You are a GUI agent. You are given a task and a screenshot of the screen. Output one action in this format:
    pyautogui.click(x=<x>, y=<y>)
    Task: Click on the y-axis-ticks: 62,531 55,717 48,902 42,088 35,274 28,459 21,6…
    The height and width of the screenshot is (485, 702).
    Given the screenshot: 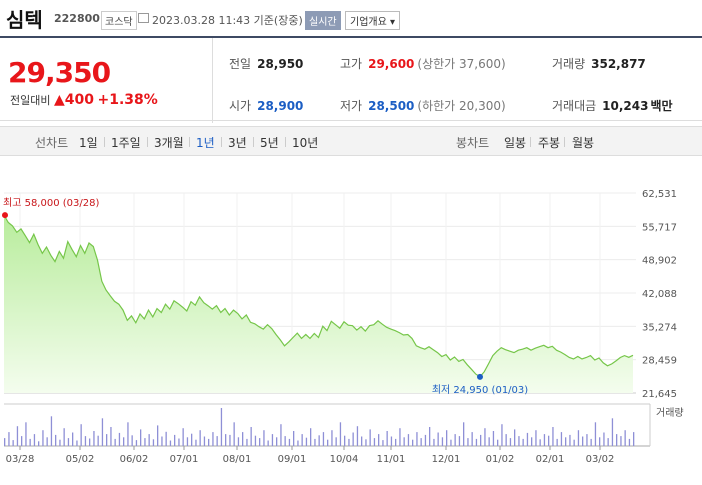 What is the action you would take?
    pyautogui.click(x=659, y=294)
    